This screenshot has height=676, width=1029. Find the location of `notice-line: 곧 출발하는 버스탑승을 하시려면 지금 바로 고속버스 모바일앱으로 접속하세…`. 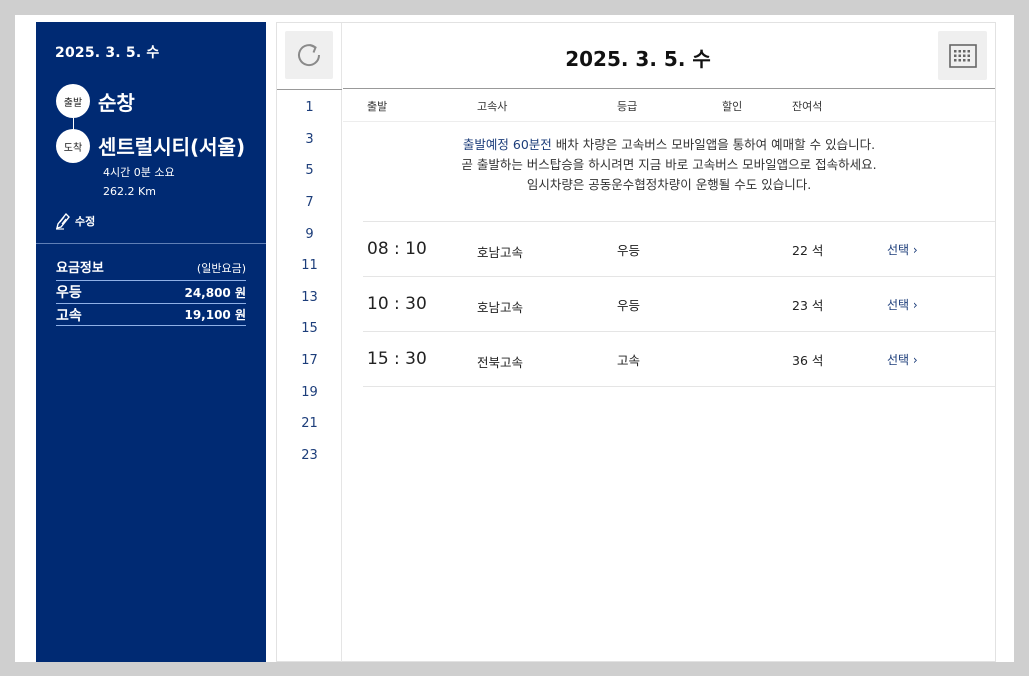

notice-line: 곧 출발하는 버스탑승을 하시려면 지금 바로 고속버스 모바일앱으로 접속하세… is located at coordinates (669, 164).